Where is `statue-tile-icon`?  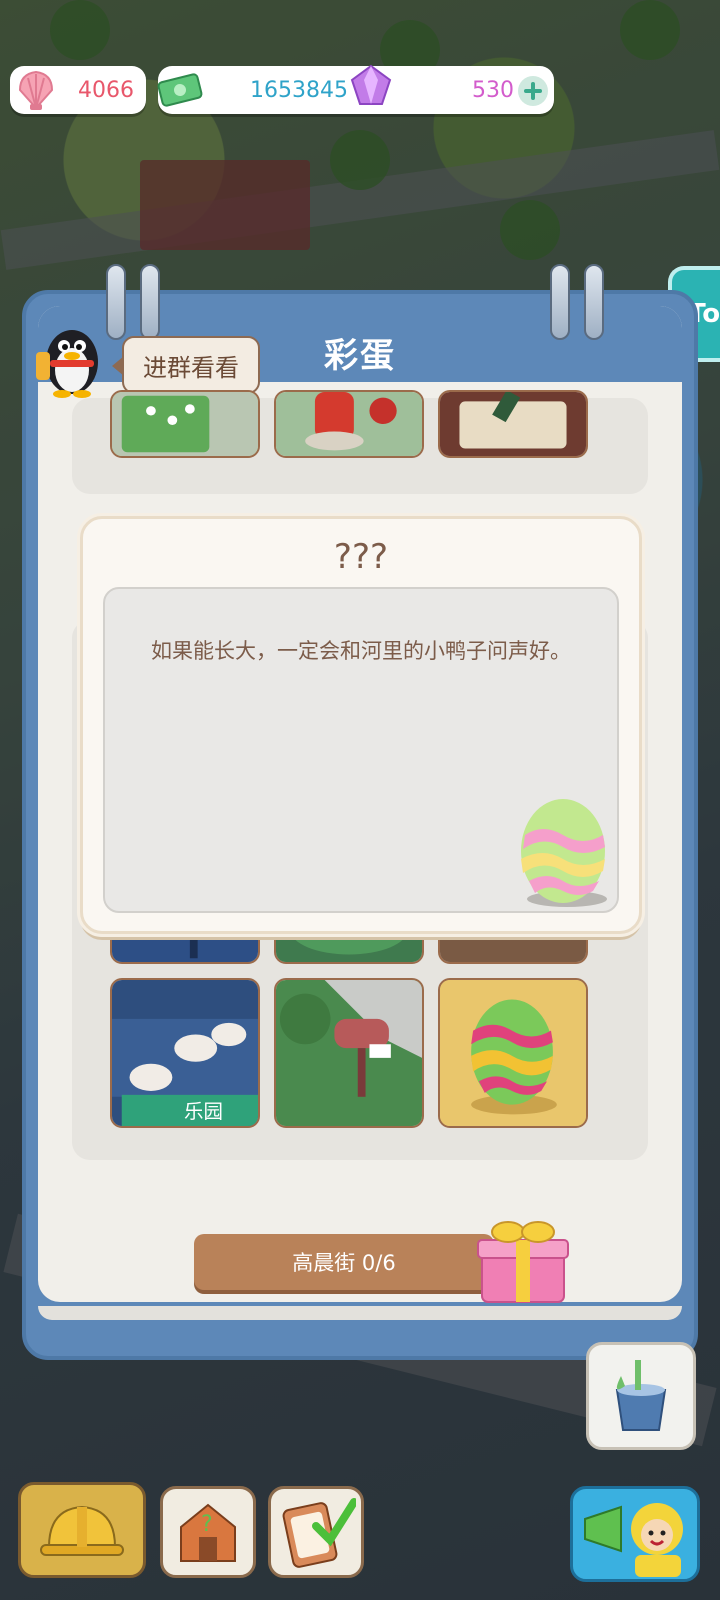 statue-tile-icon is located at coordinates (513, 424).